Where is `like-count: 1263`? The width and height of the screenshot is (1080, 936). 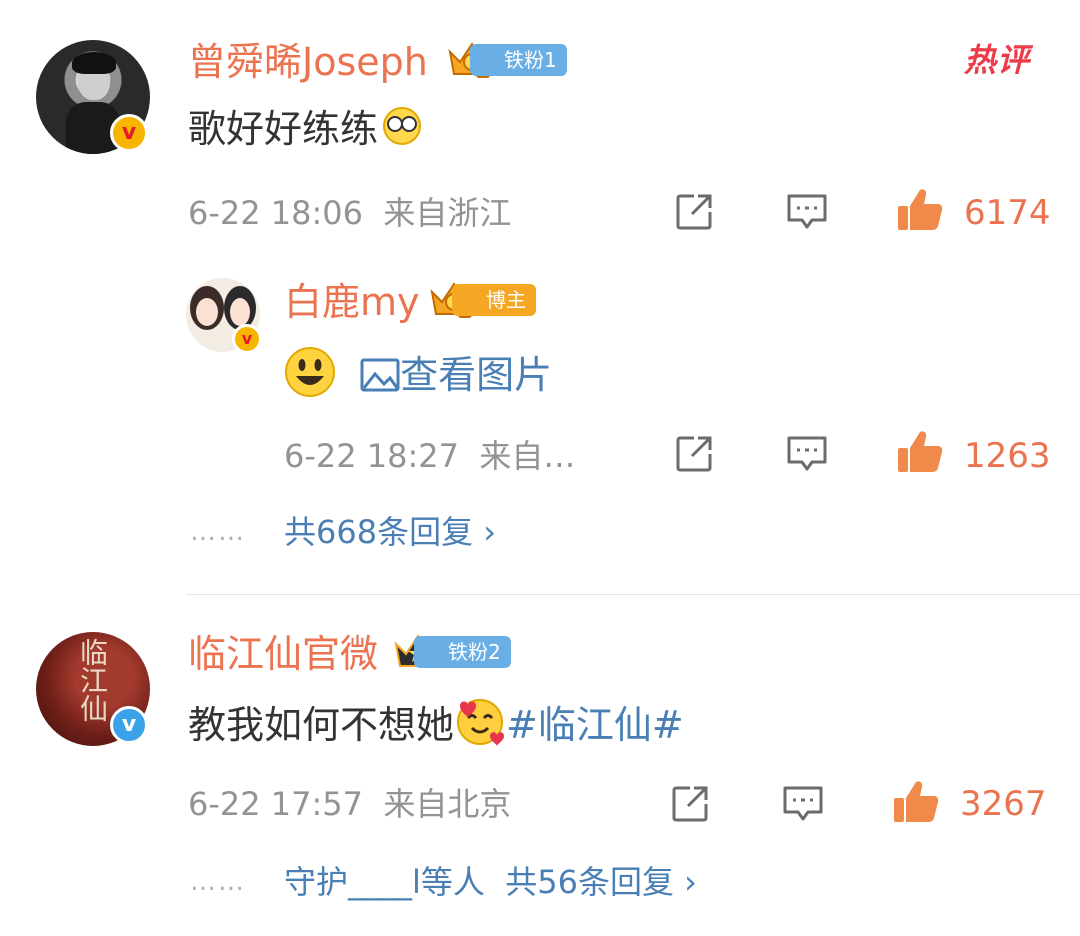 like-count: 1263 is located at coordinates (1007, 456).